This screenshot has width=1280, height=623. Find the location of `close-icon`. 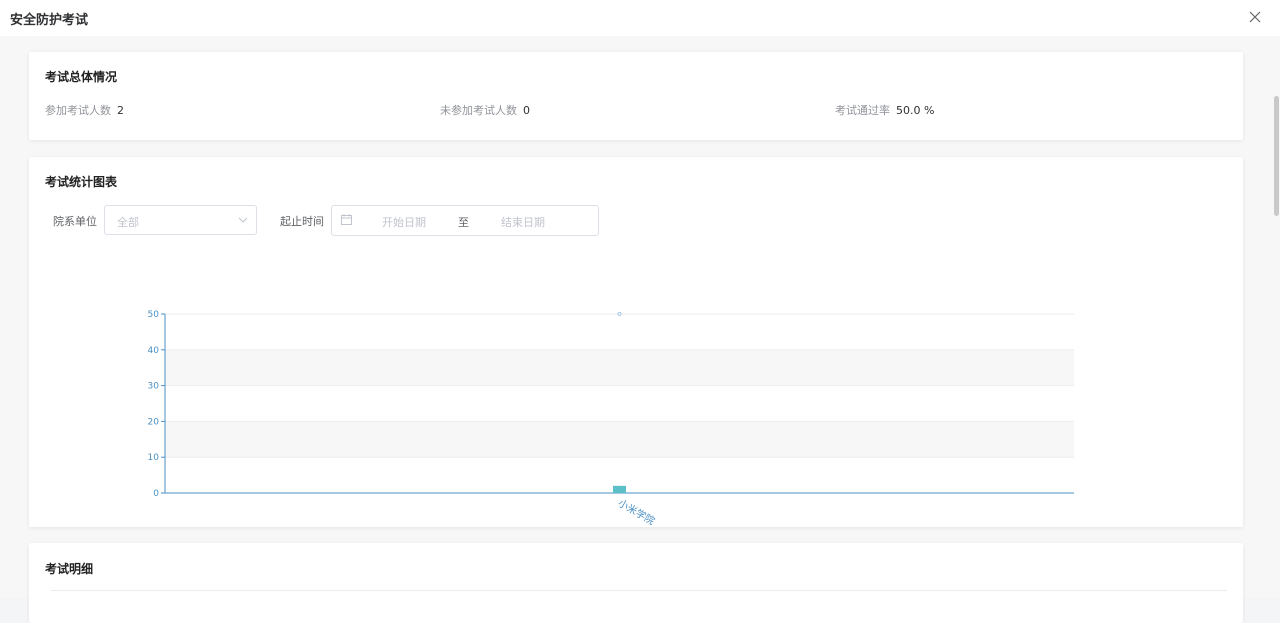

close-icon is located at coordinates (1255, 17).